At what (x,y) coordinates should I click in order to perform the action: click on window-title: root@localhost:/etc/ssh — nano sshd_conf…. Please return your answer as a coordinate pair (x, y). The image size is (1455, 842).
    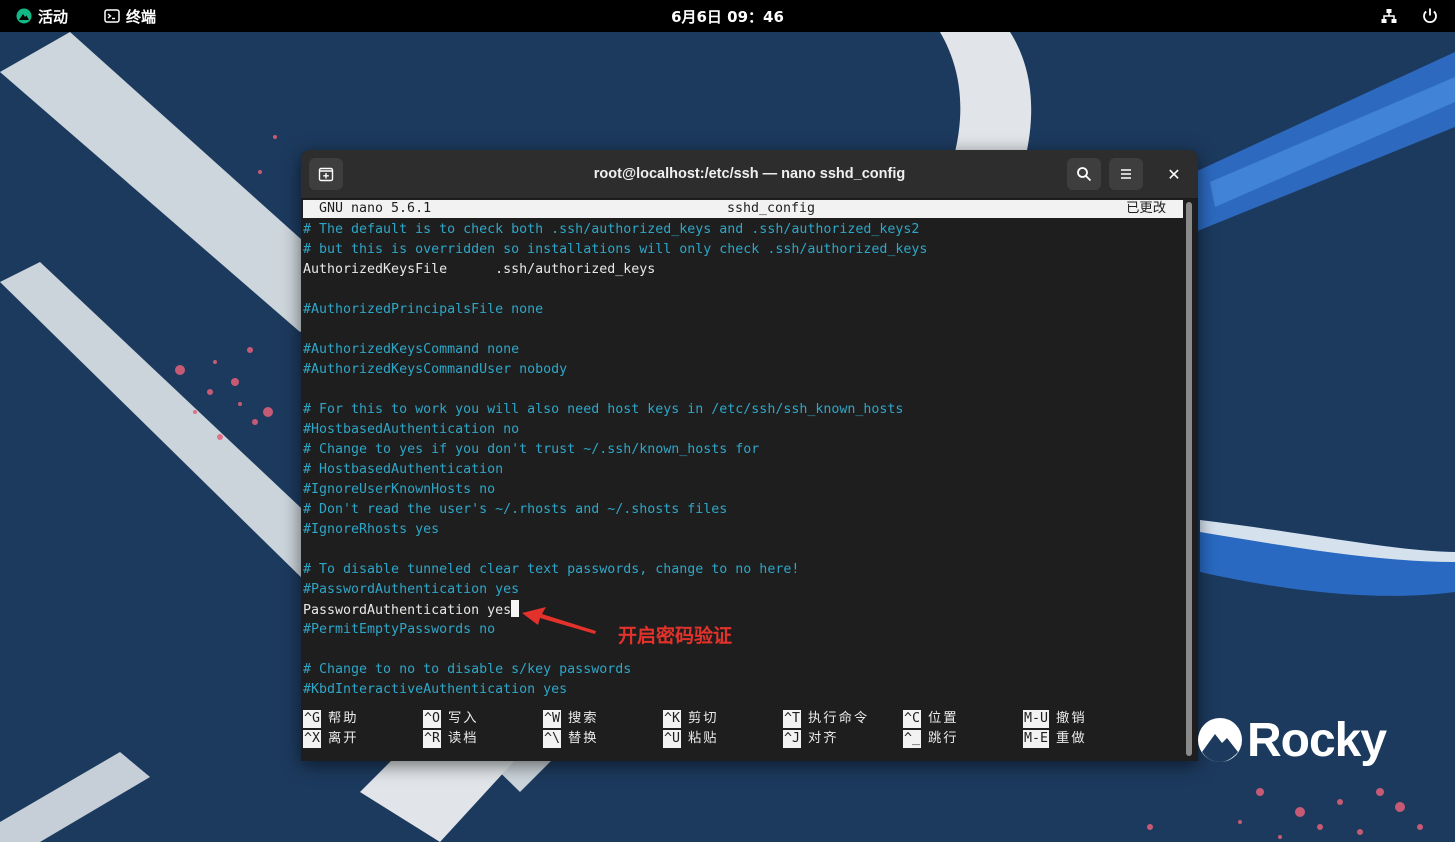
    Looking at the image, I should click on (749, 174).